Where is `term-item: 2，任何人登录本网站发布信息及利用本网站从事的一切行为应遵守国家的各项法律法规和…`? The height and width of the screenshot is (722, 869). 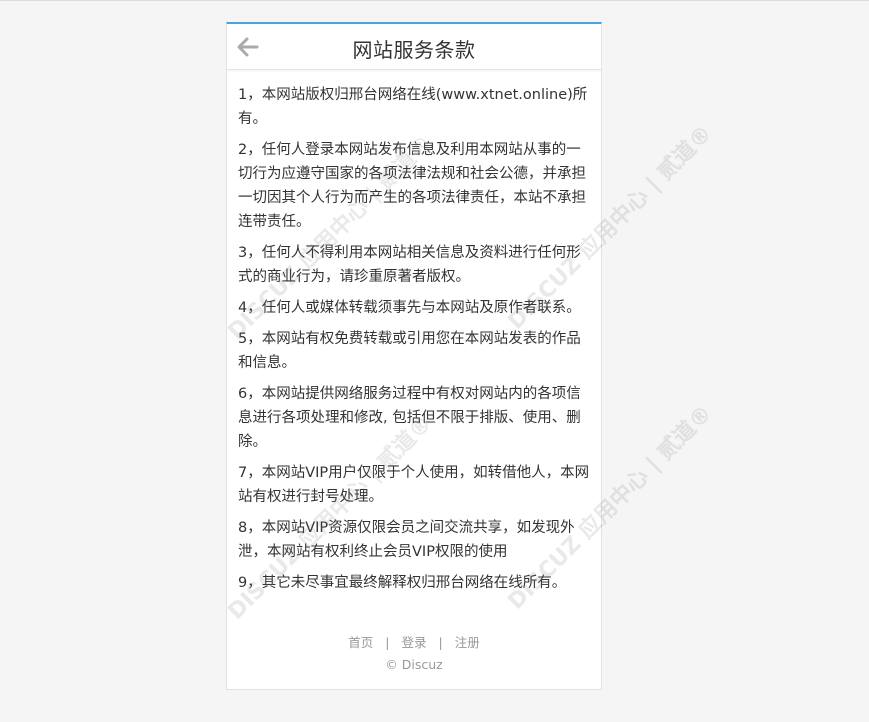 term-item: 2，任何人登录本网站发布信息及利用本网站从事的一切行为应遵守国家的各项法律法规和… is located at coordinates (412, 186).